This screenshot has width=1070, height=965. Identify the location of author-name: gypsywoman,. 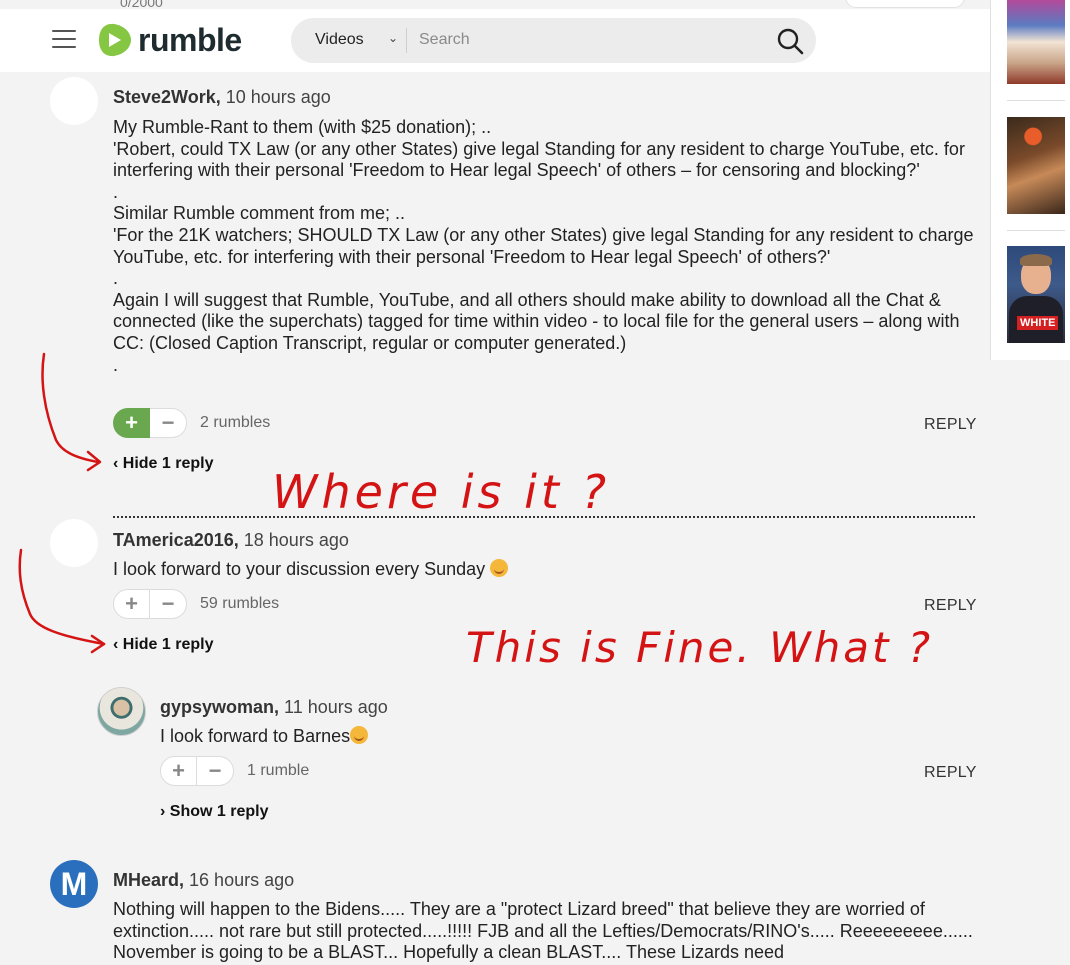
(219, 707).